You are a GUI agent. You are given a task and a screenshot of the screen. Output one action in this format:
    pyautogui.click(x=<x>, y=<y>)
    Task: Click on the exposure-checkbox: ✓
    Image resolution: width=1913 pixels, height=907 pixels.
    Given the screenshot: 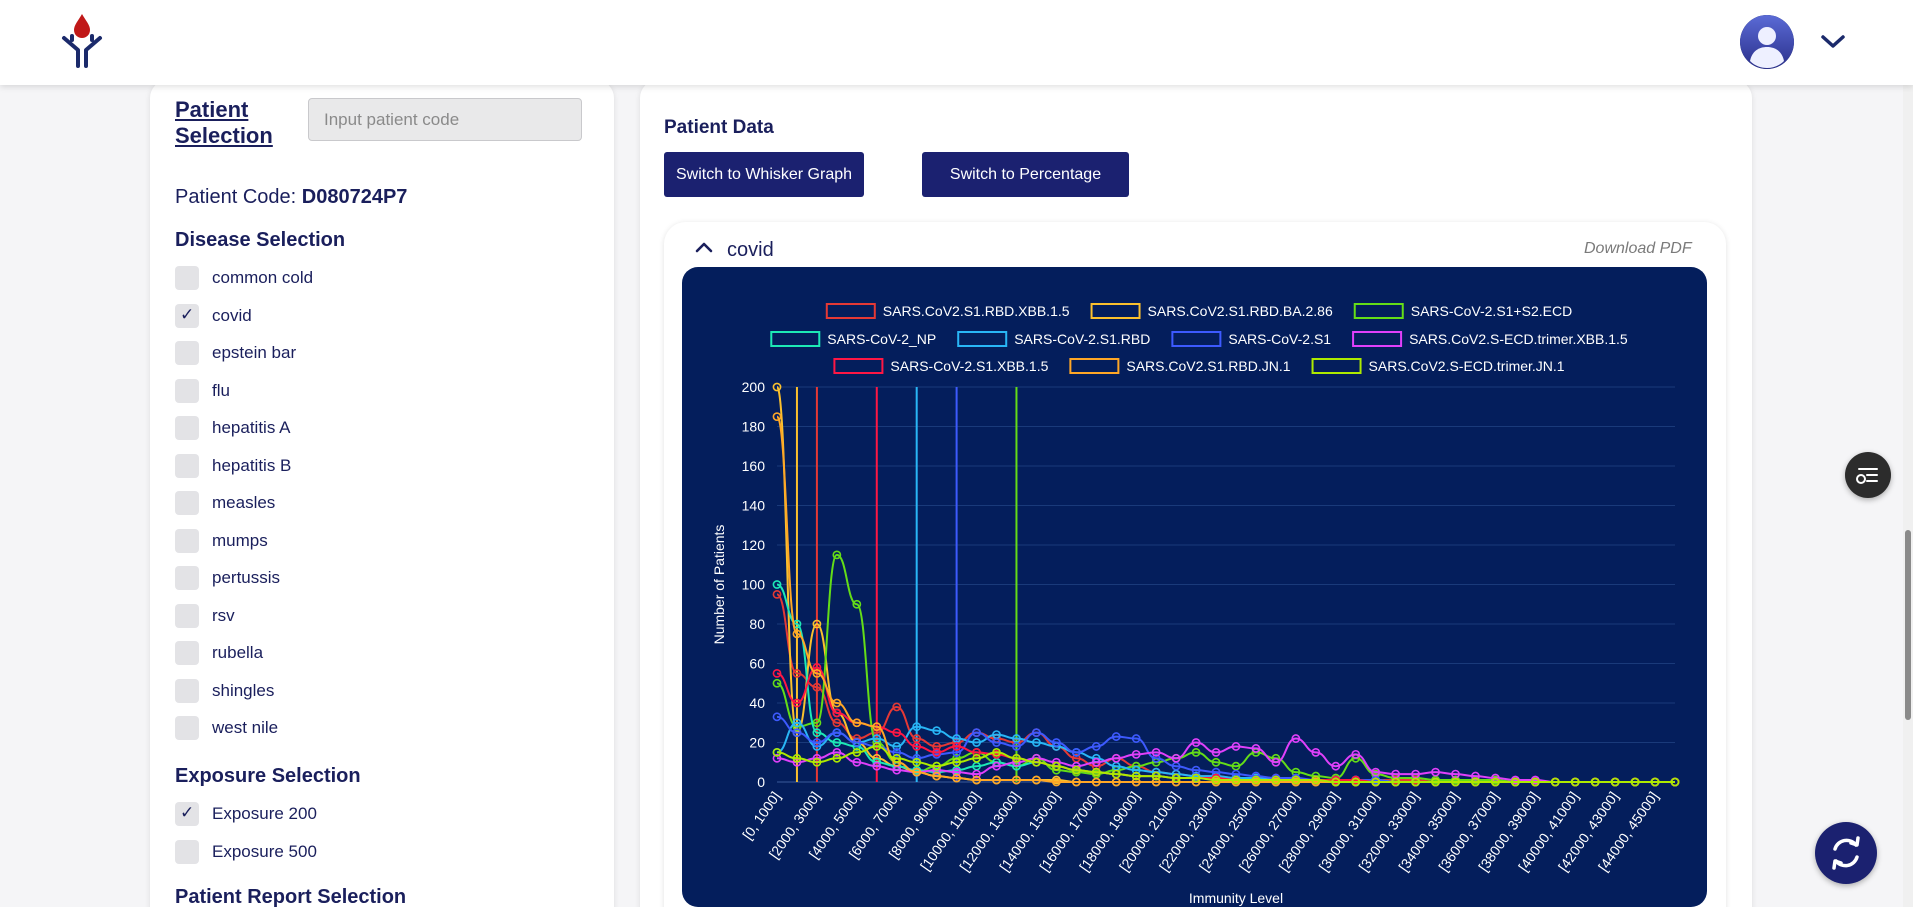 What is the action you would take?
    pyautogui.click(x=187, y=814)
    